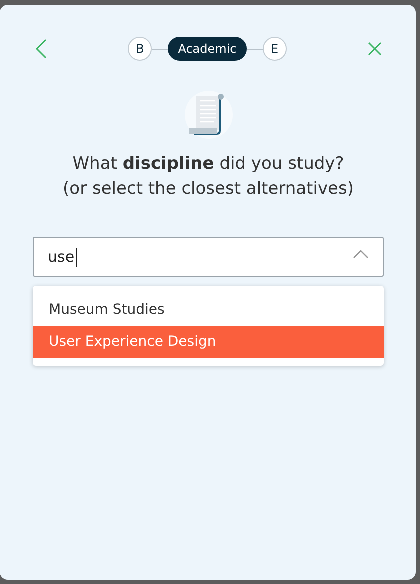 The height and width of the screenshot is (584, 420). I want to click on step-indicator: E, so click(274, 49).